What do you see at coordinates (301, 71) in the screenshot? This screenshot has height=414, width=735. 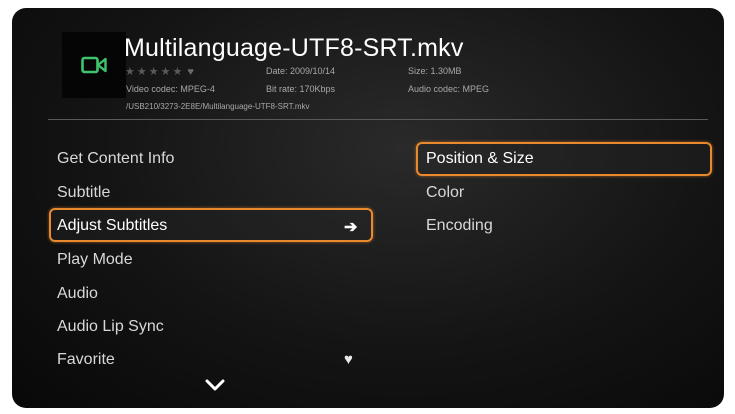 I see `file-date: Date: 2009/10/14` at bounding box center [301, 71].